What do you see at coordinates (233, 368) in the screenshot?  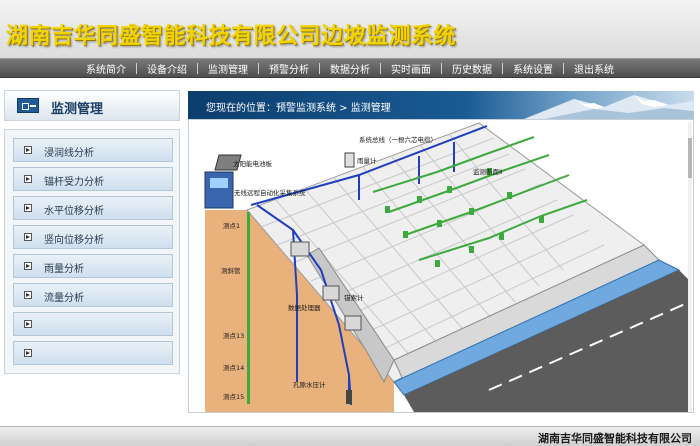 I see `label-point: 测点14` at bounding box center [233, 368].